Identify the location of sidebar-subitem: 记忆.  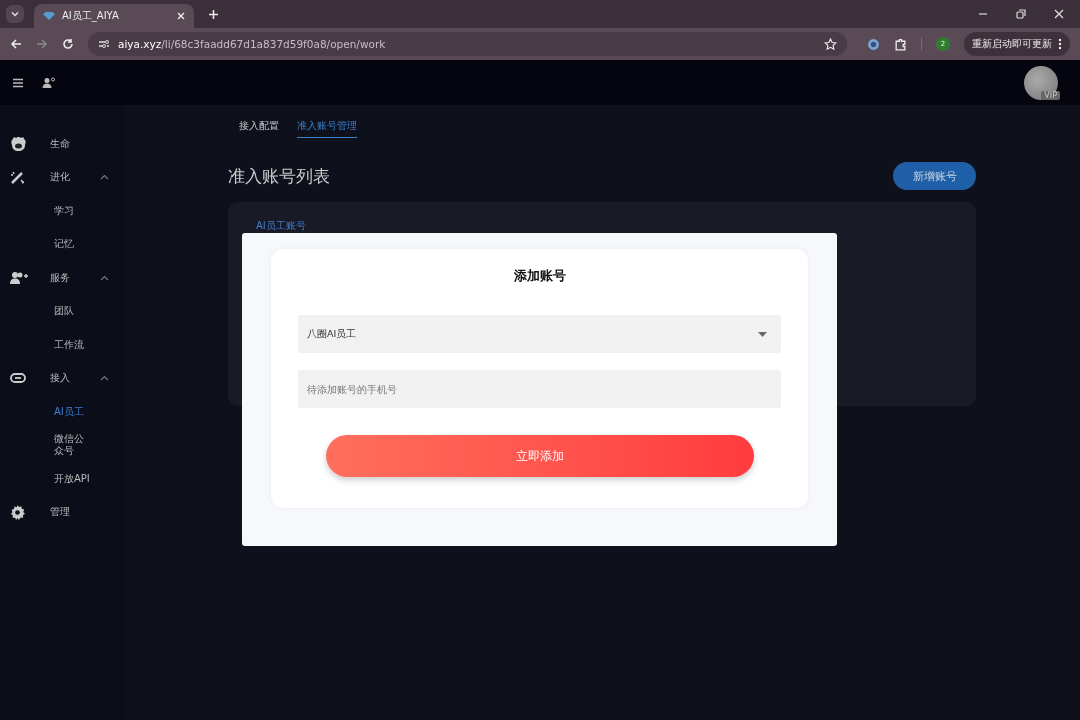
(57, 244).